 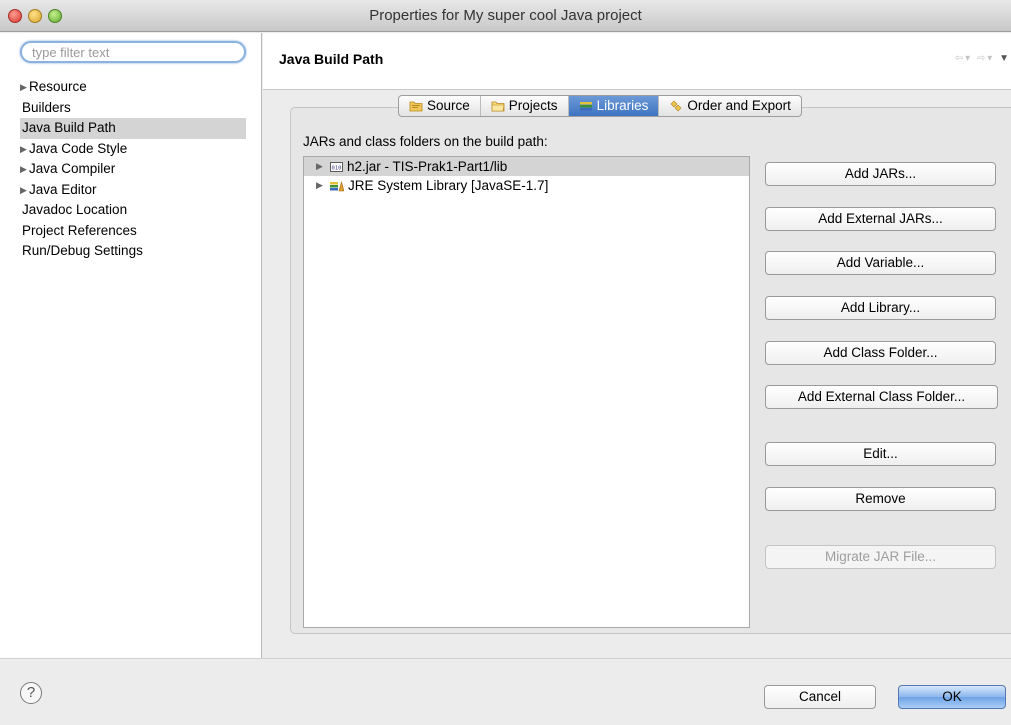 I want to click on view-menu-icon: ▼, so click(x=1005, y=58).